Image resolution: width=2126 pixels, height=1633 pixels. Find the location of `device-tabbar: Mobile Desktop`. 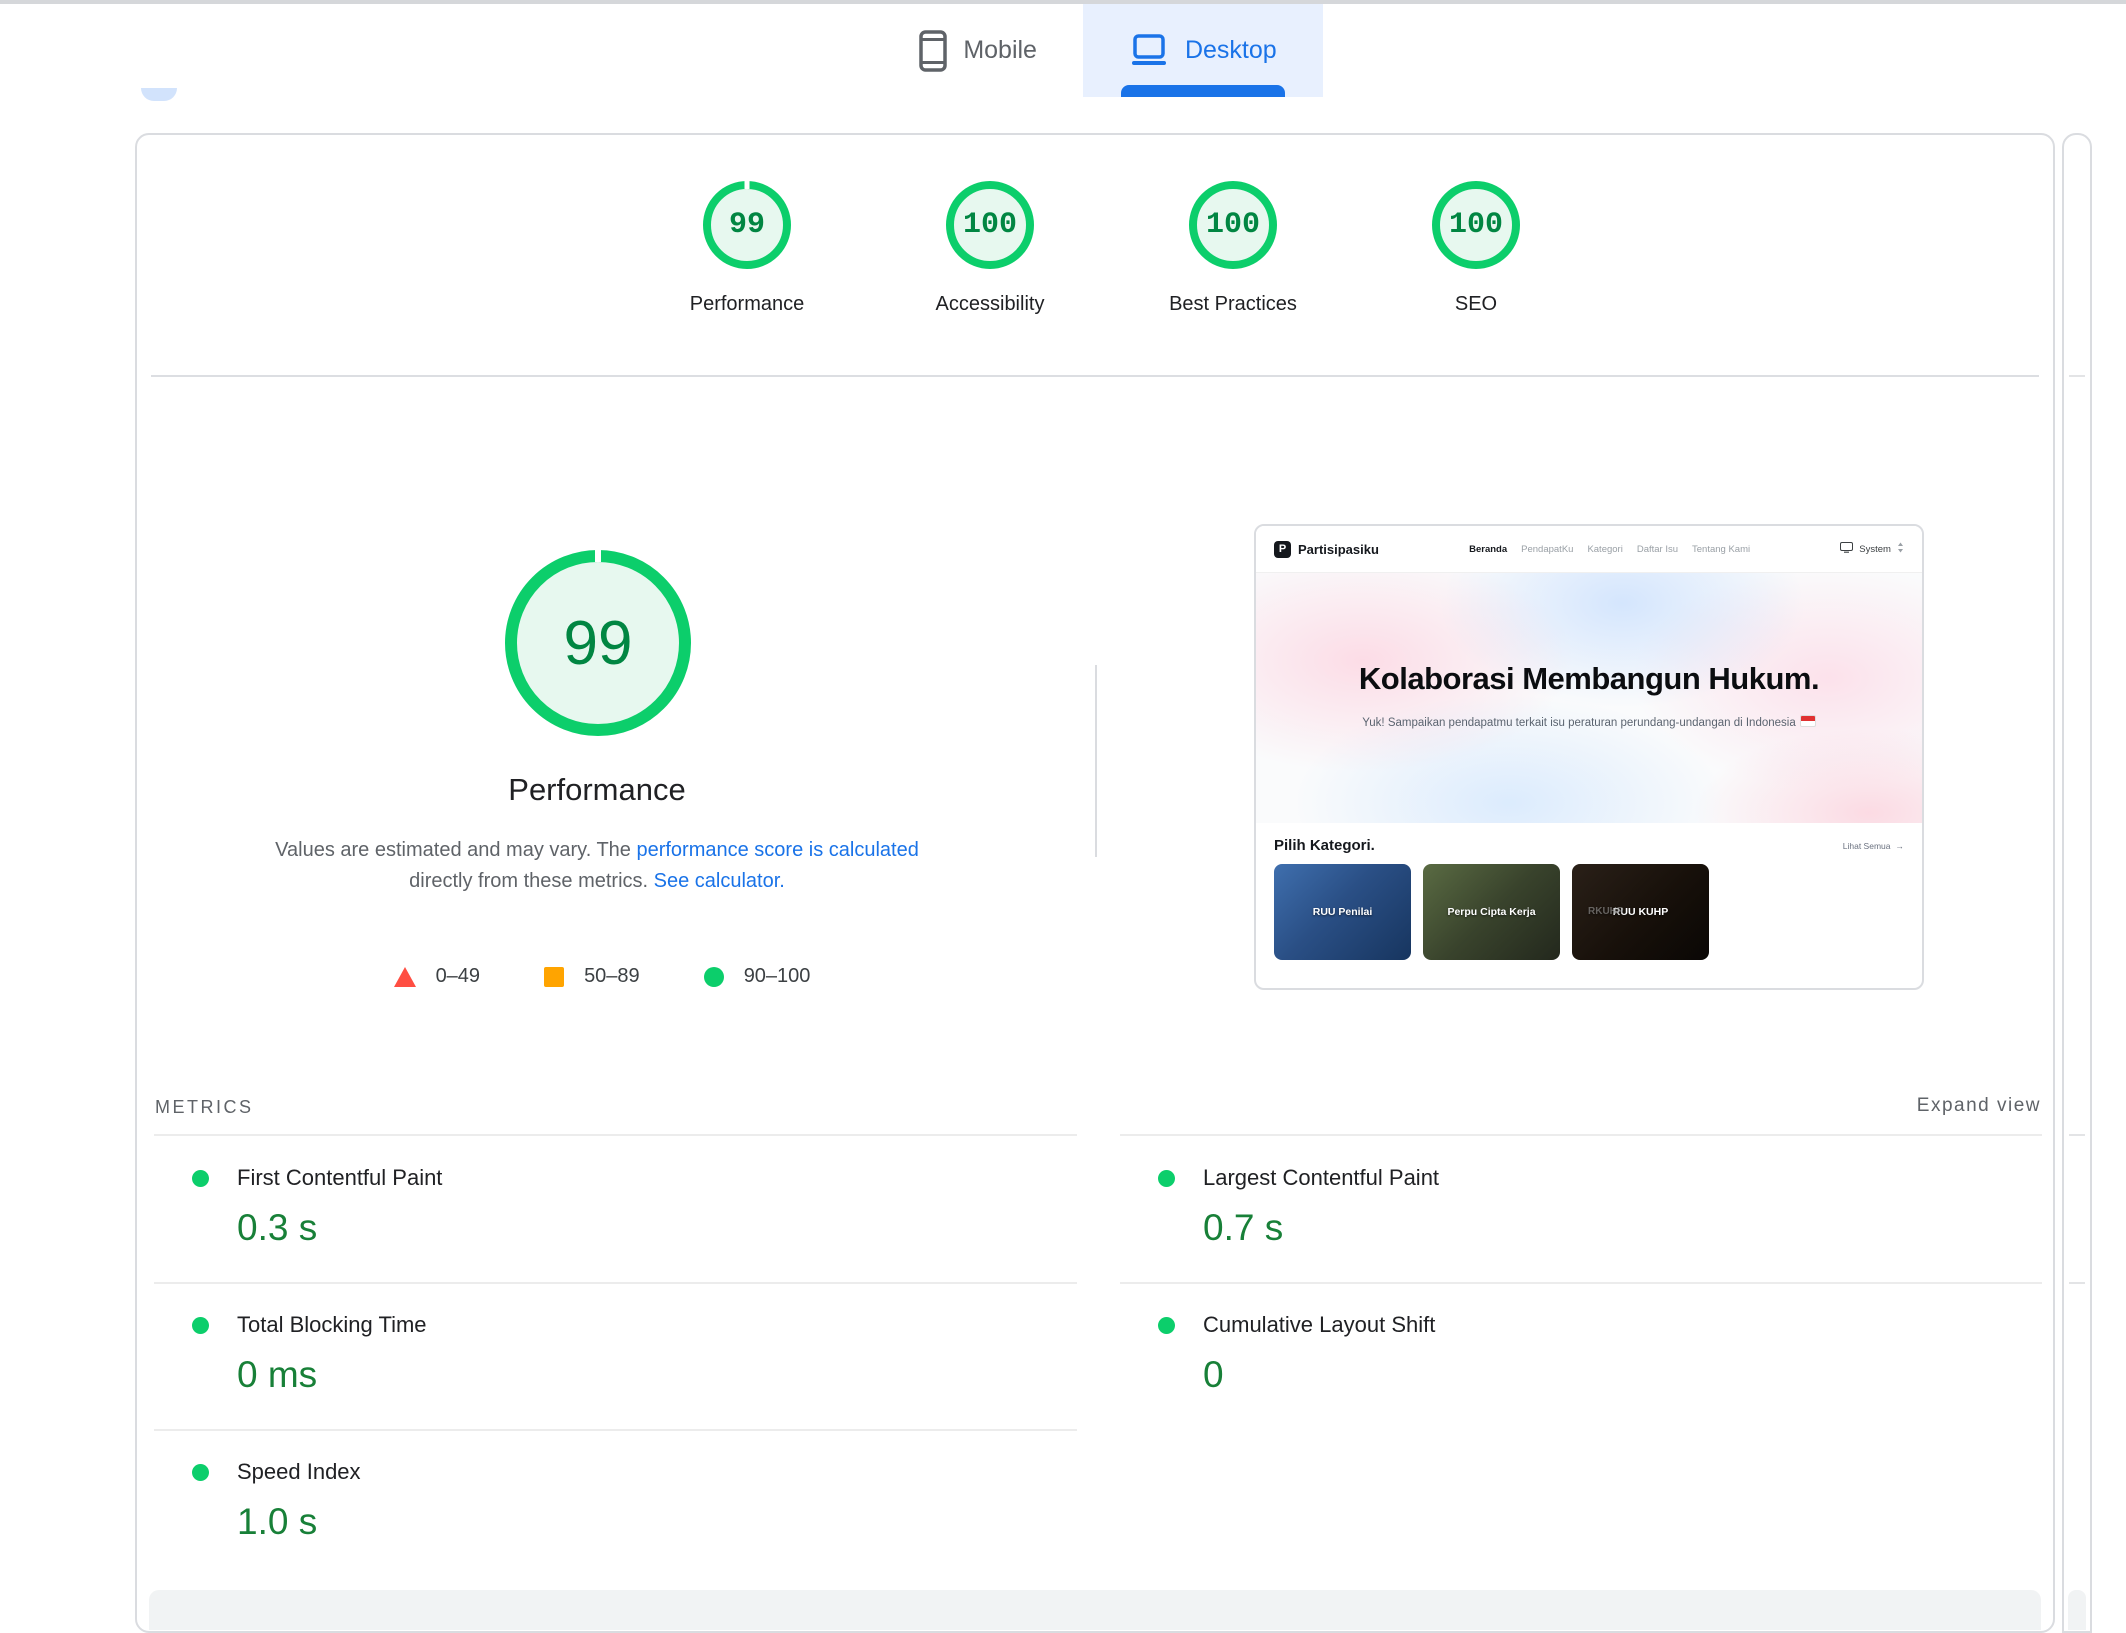

device-tabbar: Mobile Desktop is located at coordinates (1063, 50).